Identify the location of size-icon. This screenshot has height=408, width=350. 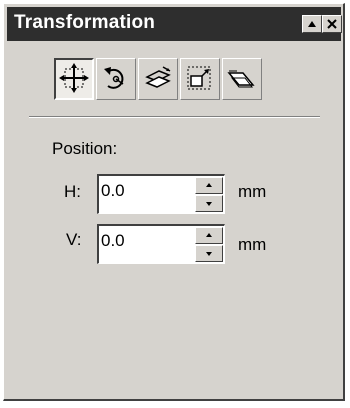
(199, 78).